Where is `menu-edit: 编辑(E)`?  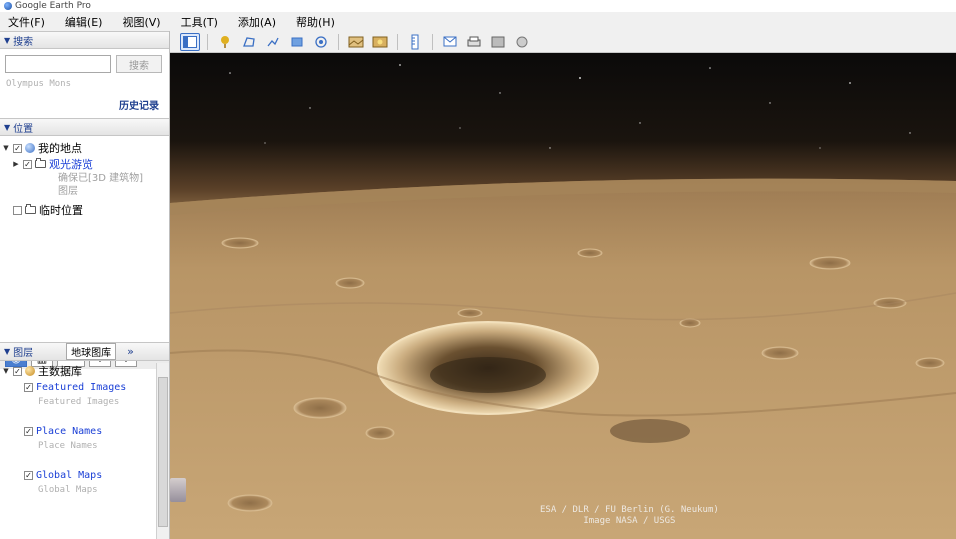
menu-edit: 编辑(E) is located at coordinates (84, 22).